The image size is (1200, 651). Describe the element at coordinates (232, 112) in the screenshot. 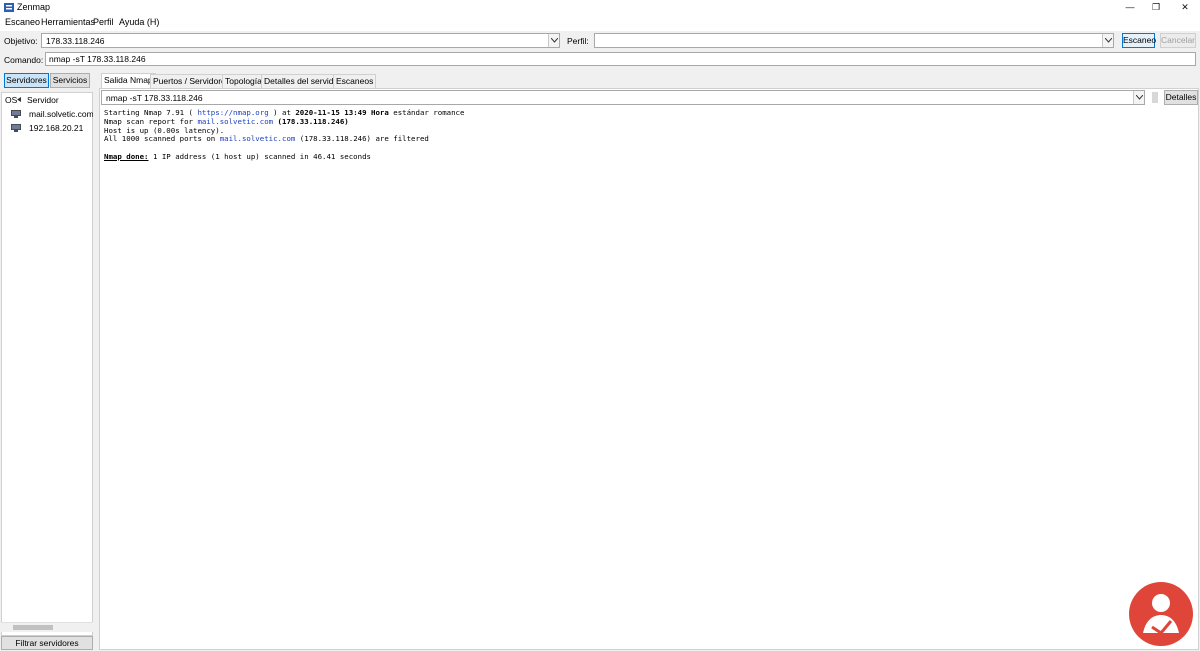

I see `output-link: https://nmap.org` at that location.